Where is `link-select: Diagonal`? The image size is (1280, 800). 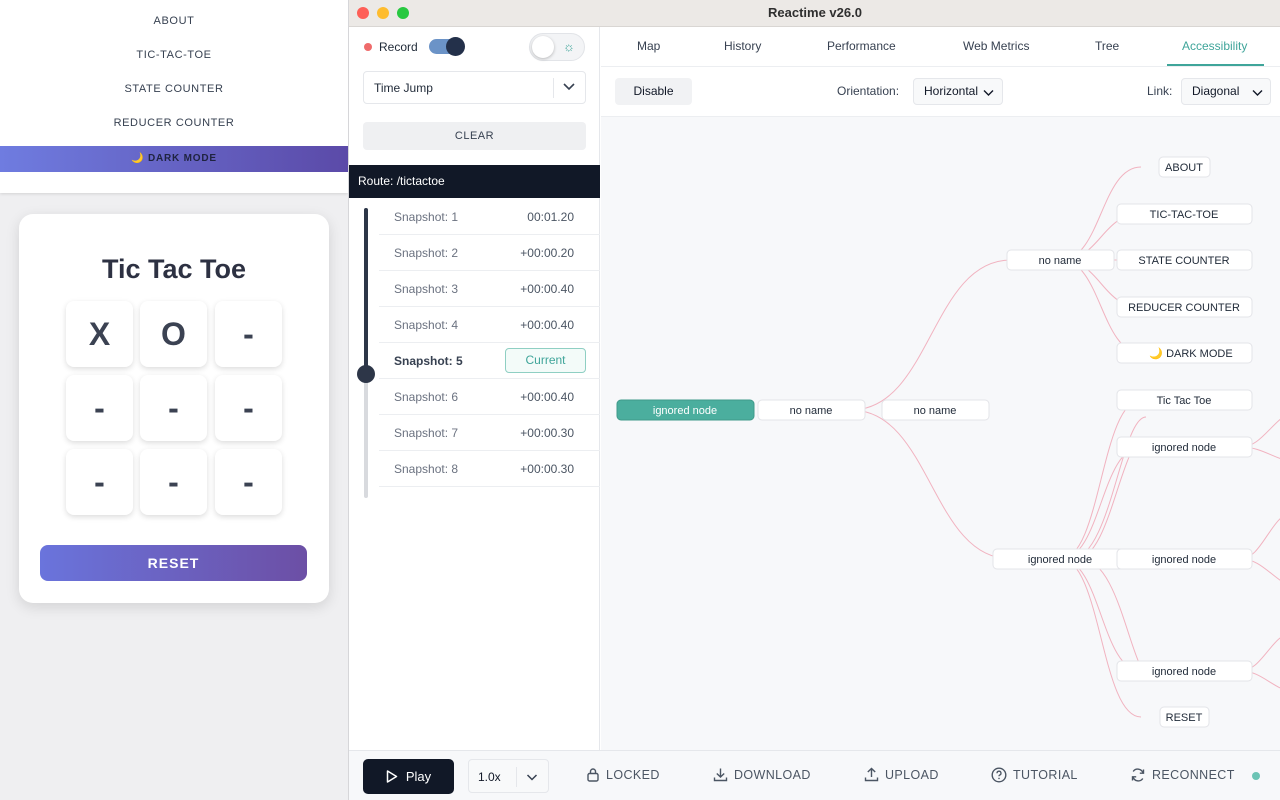 link-select: Diagonal is located at coordinates (1226, 91).